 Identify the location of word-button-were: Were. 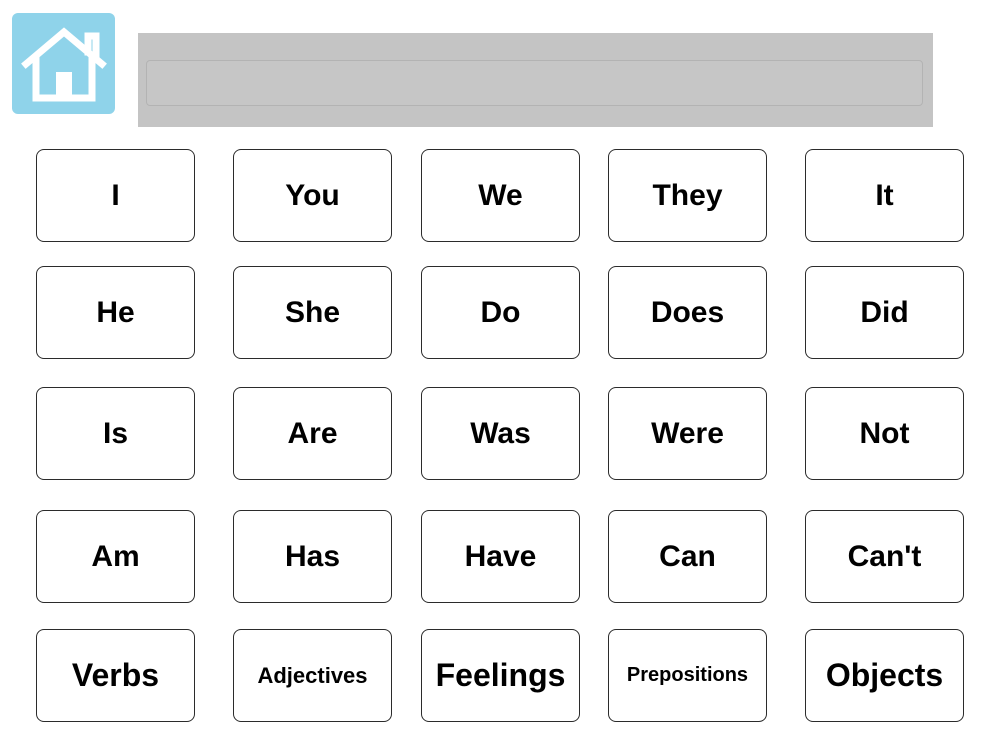
(687, 433).